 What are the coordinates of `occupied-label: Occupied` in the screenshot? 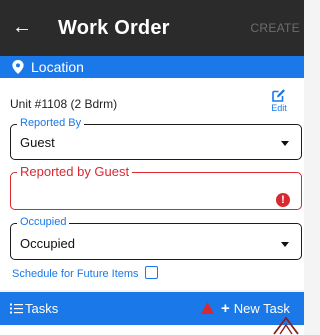 It's located at (43, 222).